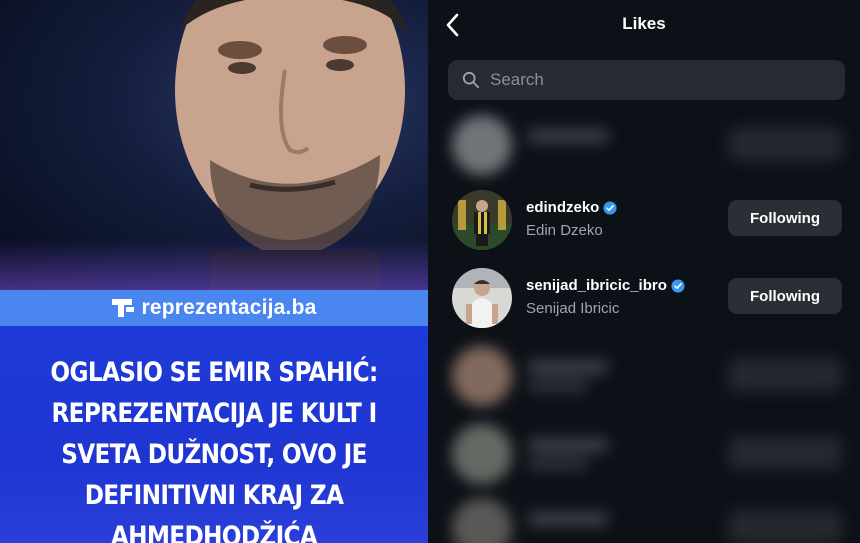 Image resolution: width=860 pixels, height=543 pixels. What do you see at coordinates (573, 308) in the screenshot?
I see `full-name: Senijad Ibricic` at bounding box center [573, 308].